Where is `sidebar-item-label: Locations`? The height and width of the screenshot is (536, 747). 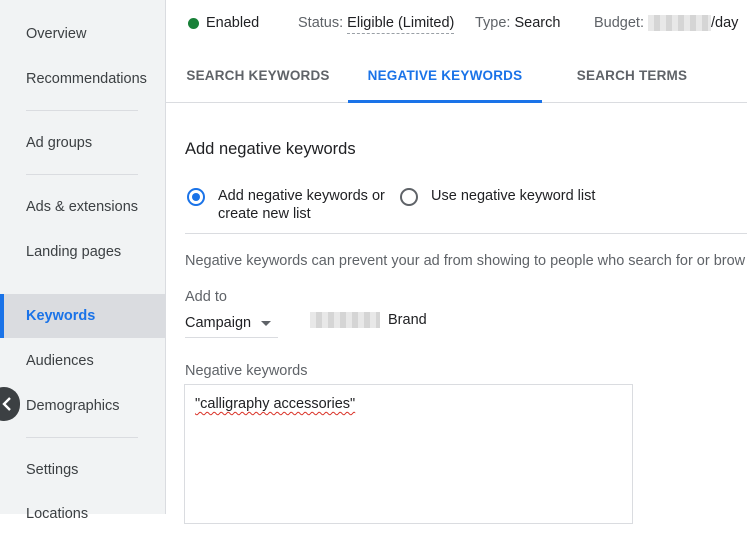 sidebar-item-label: Locations is located at coordinates (57, 514).